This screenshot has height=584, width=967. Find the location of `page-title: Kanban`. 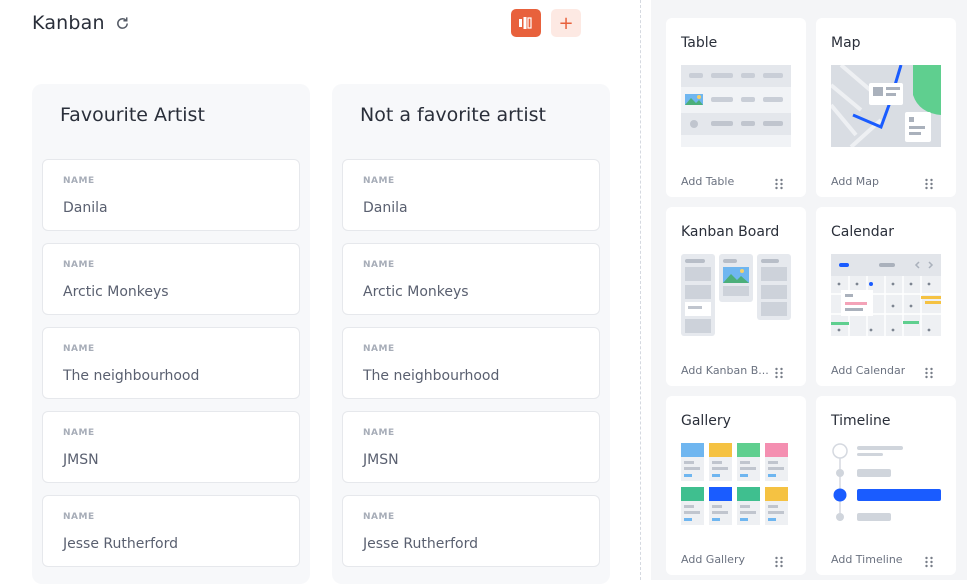

page-title: Kanban is located at coordinates (68, 23).